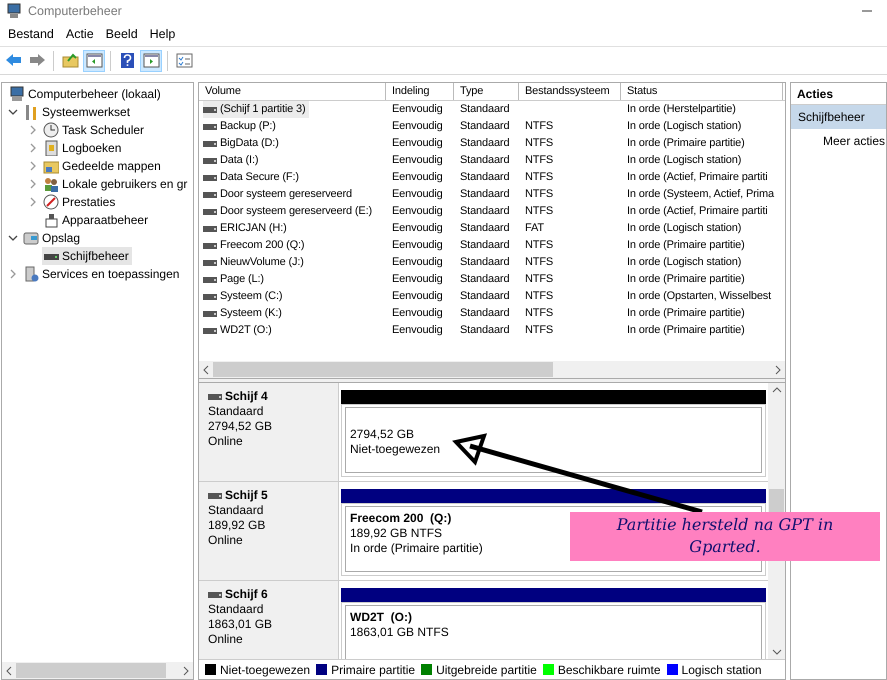 The height and width of the screenshot is (680, 887). I want to click on partition-info: In orde (Primaire partitie), so click(416, 548).